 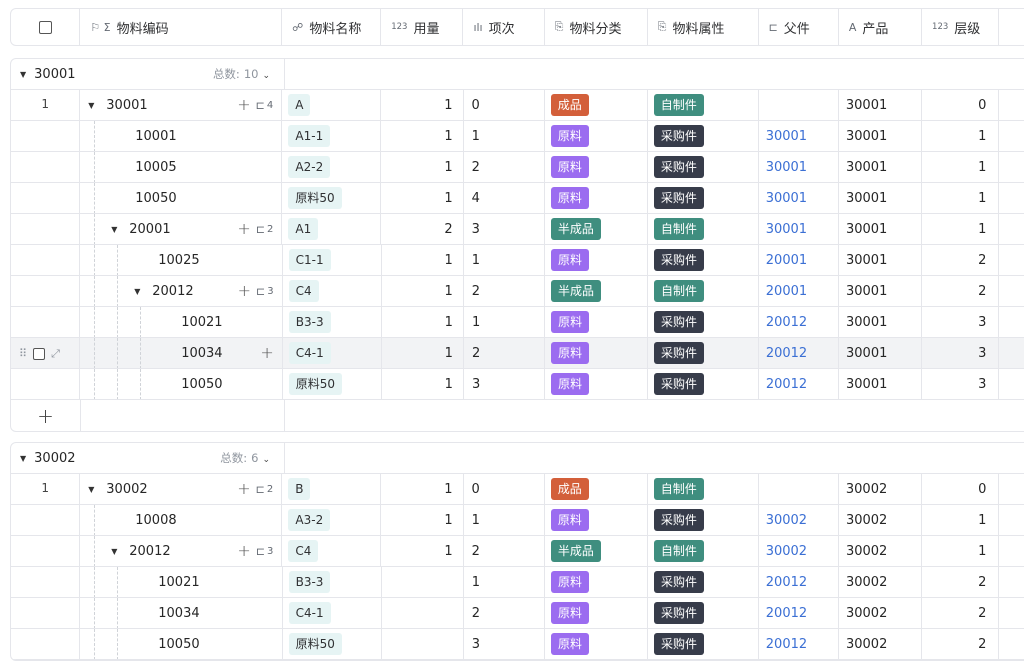 I want to click on material-name-cell: 原料50, so click(x=332, y=644).